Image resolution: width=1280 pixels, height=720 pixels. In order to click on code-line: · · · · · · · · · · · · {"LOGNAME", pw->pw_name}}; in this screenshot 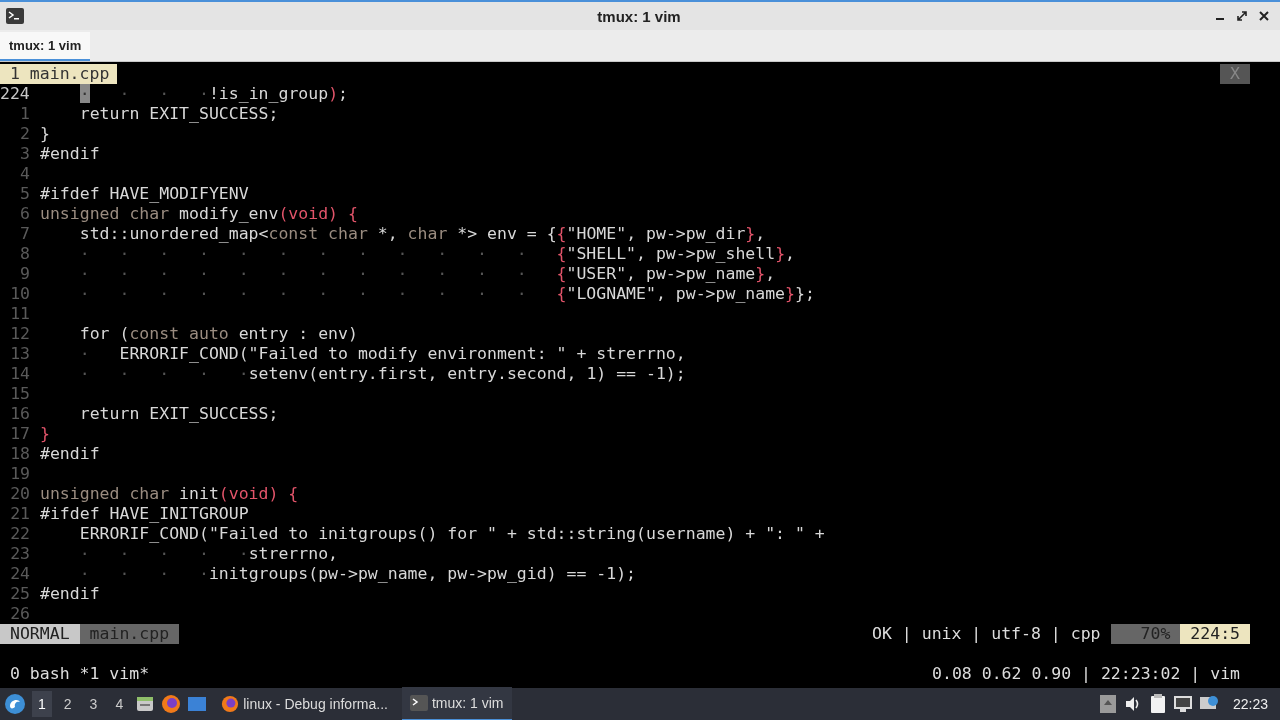, I will do `click(446, 294)`.